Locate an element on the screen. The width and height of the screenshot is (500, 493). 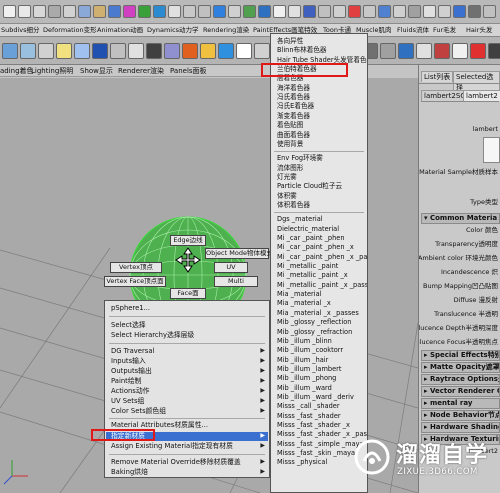
menu-item-assign-existing-material: Assign Existing Material指定现有材质 is located at coordinates (172, 446).